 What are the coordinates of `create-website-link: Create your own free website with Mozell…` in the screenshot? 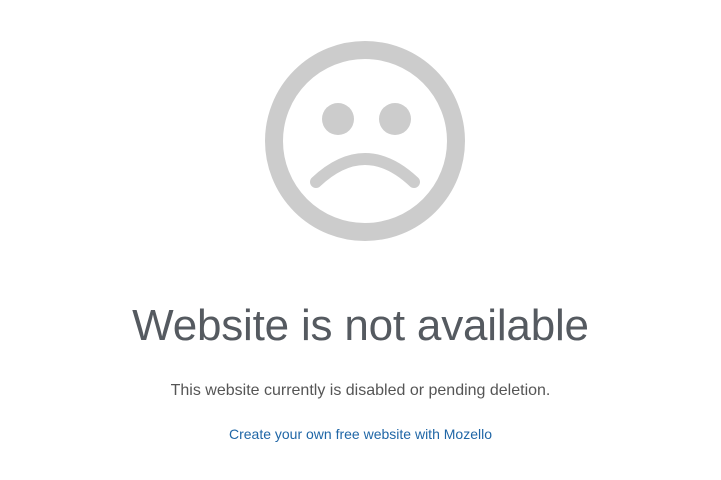 It's located at (360, 434).